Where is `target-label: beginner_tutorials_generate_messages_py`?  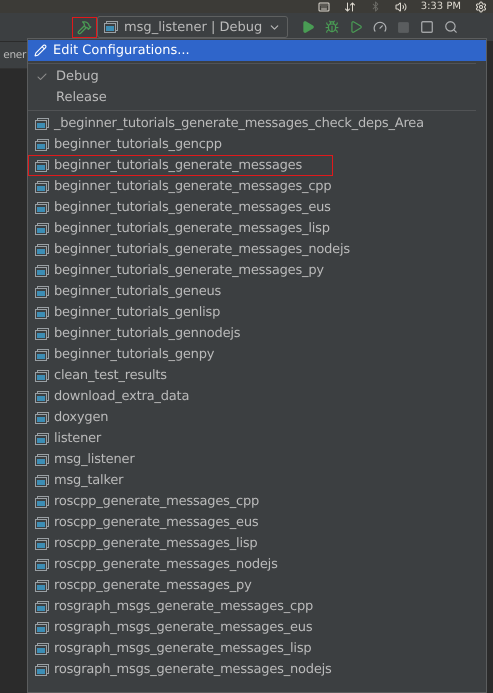
target-label: beginner_tutorials_generate_messages_py is located at coordinates (189, 270).